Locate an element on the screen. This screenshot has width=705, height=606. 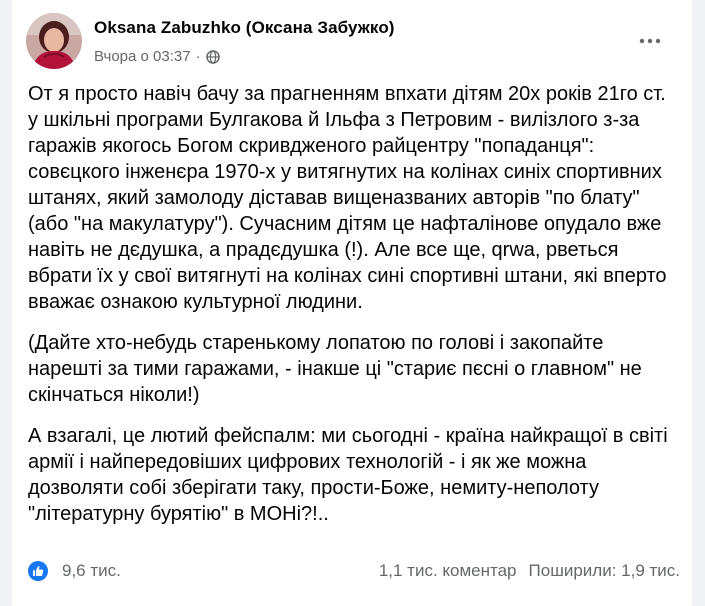
post-meta: Вчора о 03:37 · is located at coordinates (157, 56).